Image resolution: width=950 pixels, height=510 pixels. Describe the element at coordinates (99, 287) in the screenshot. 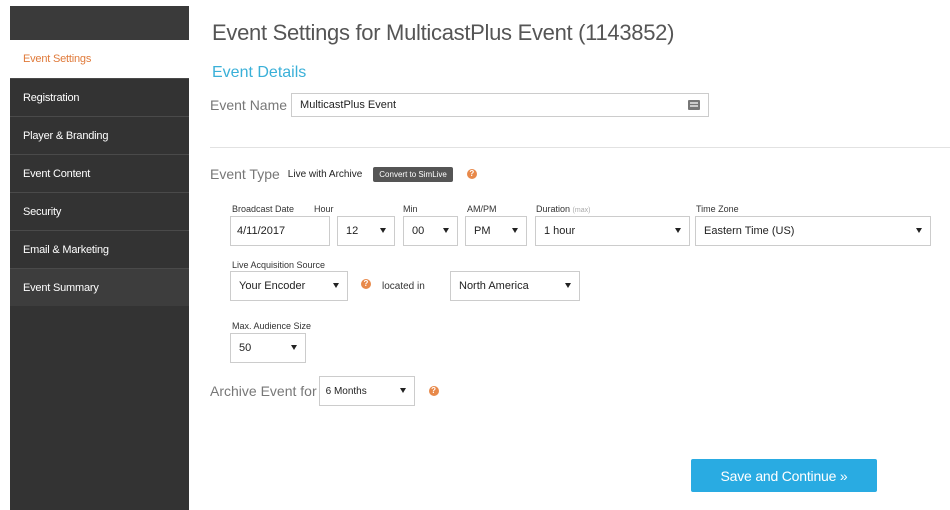

I see `sidebar-item-event-summary: Event Summary` at that location.